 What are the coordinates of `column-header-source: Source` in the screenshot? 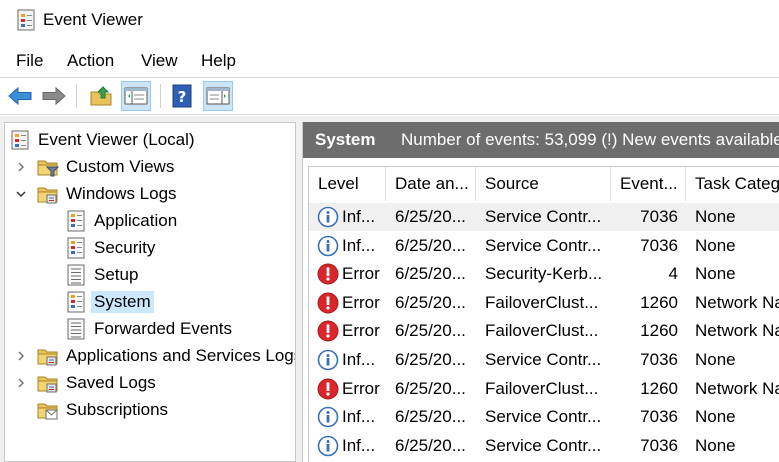 It's located at (543, 184).